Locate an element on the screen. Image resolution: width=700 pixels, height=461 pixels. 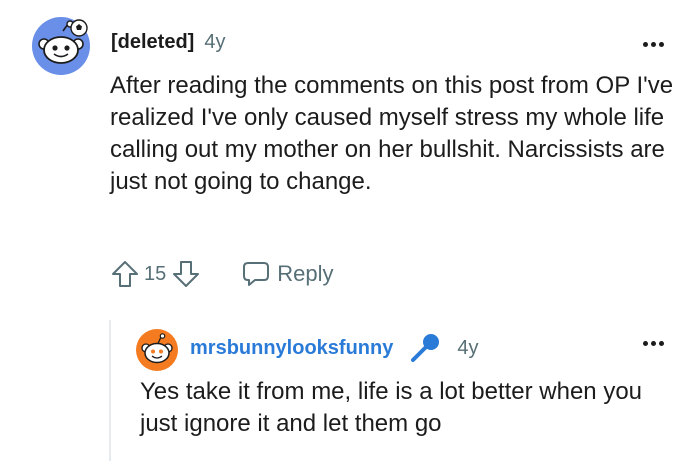
reply-button: Reply is located at coordinates (287, 274).